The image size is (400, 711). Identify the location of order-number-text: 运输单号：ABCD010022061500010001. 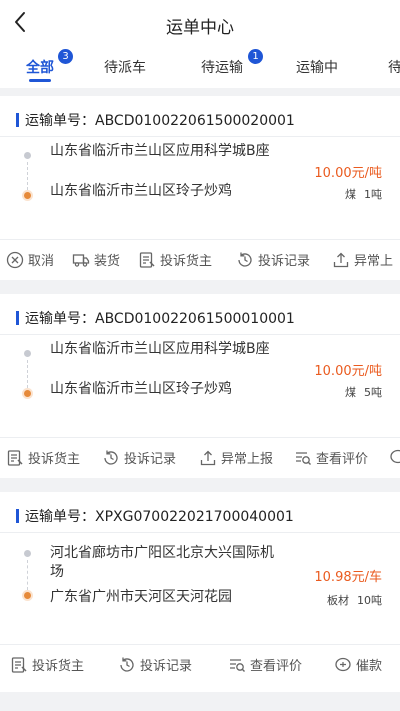
(160, 319).